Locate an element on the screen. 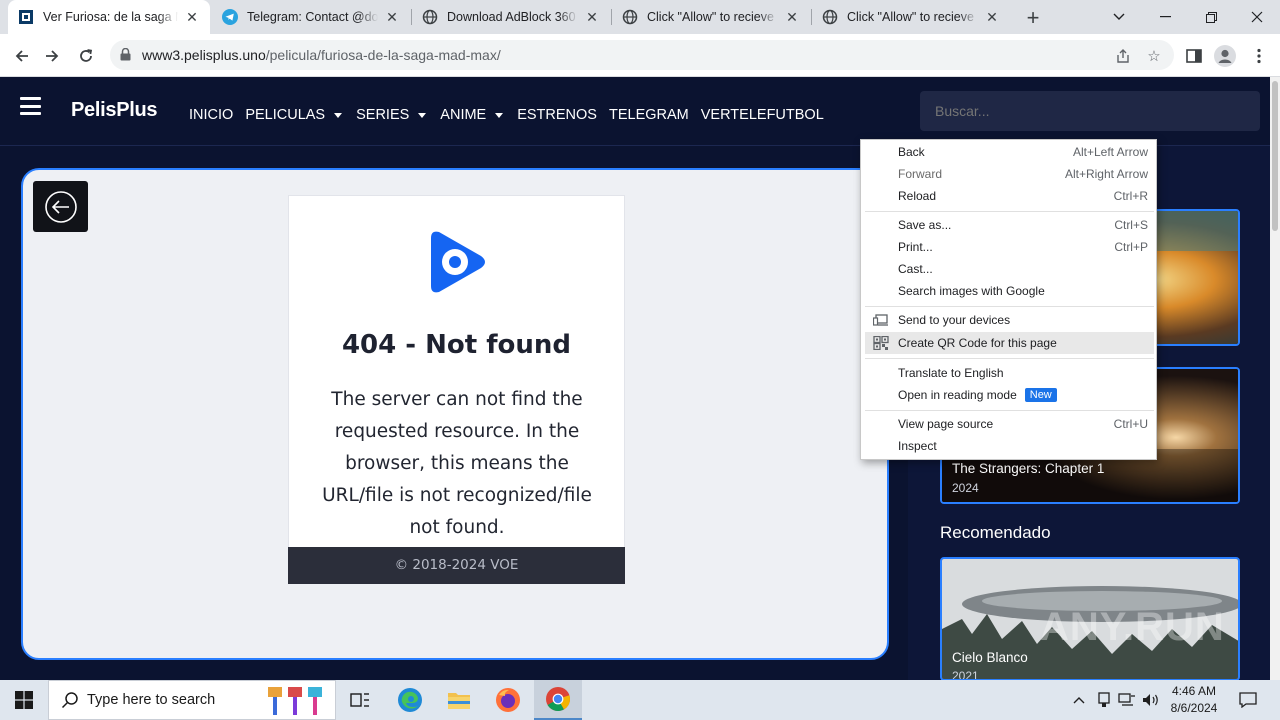 The height and width of the screenshot is (720, 1280). ctx-print: Print... Ctrl+P is located at coordinates (1009, 247).